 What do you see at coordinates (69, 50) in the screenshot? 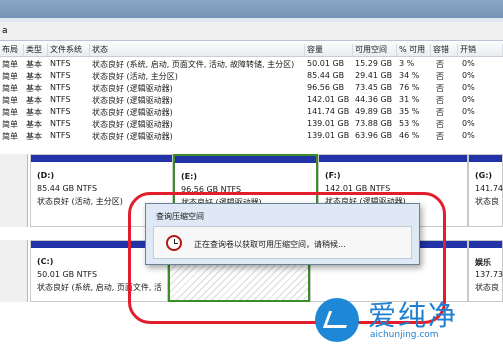
I see `col-filesystem: 文件系统` at bounding box center [69, 50].